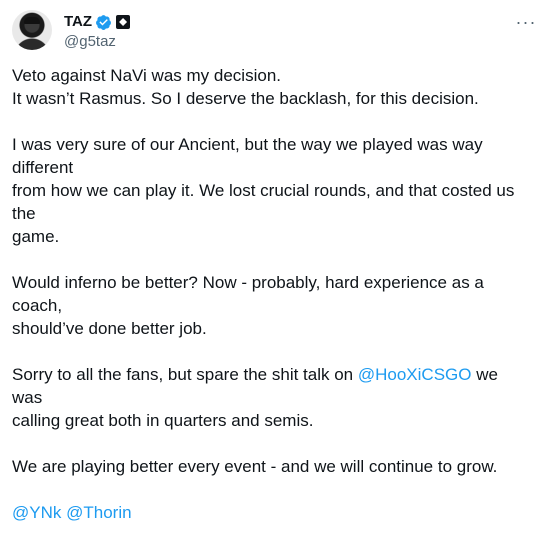 The width and height of the screenshot is (550, 547). I want to click on name-row: TAZ, so click(97, 22).